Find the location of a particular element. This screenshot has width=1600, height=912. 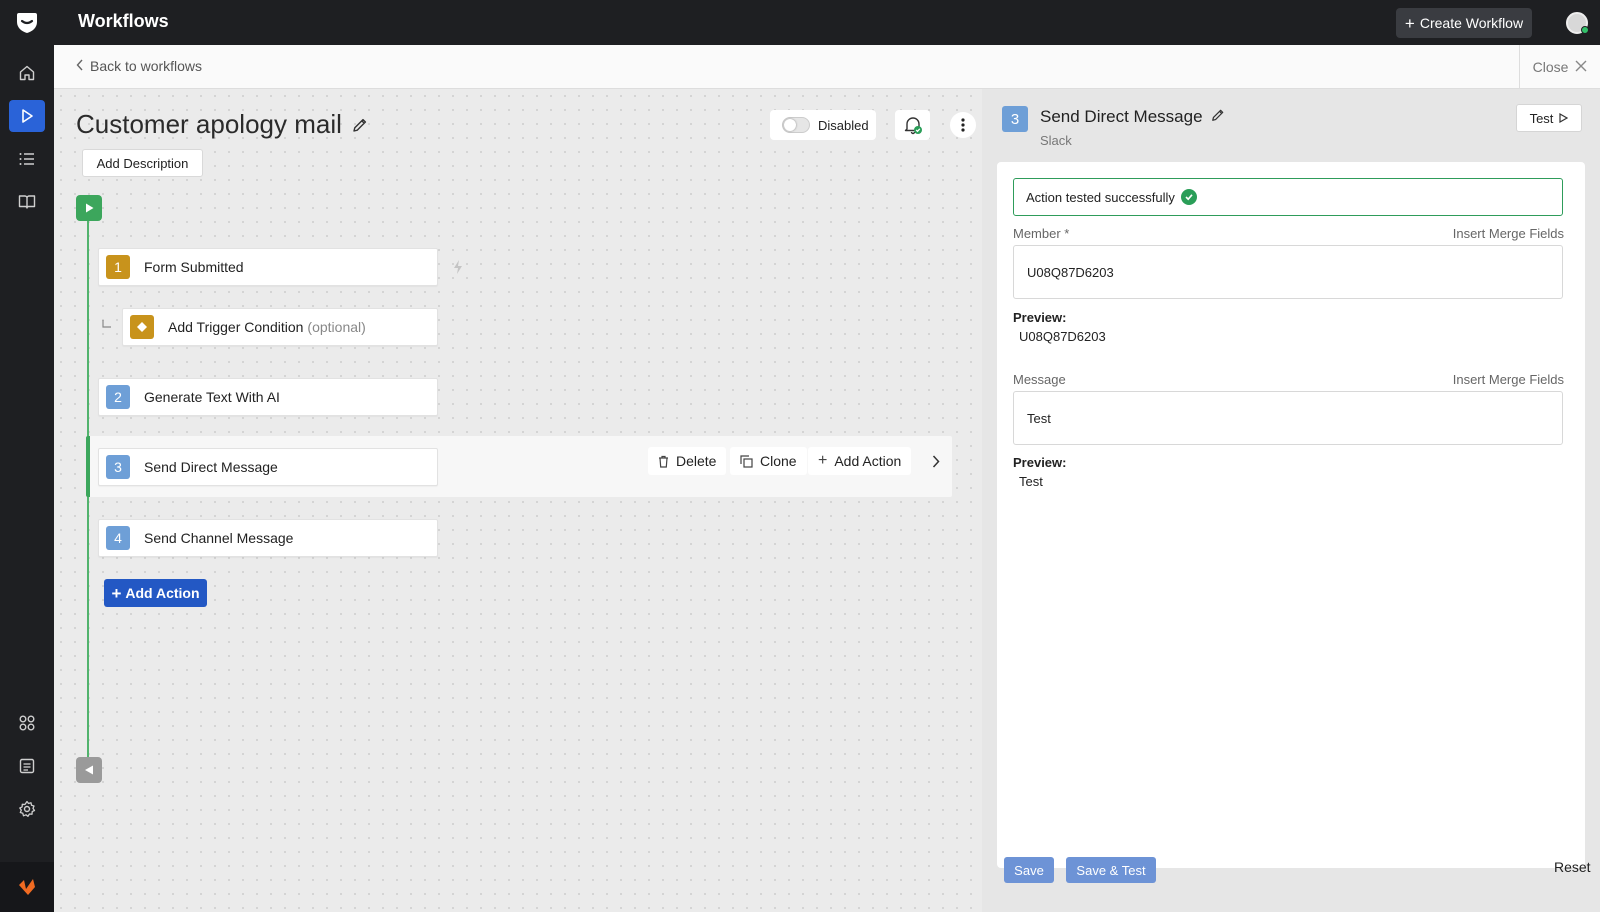

member-insert-merge-fields-link: Insert Merge Fields is located at coordinates (1508, 233).